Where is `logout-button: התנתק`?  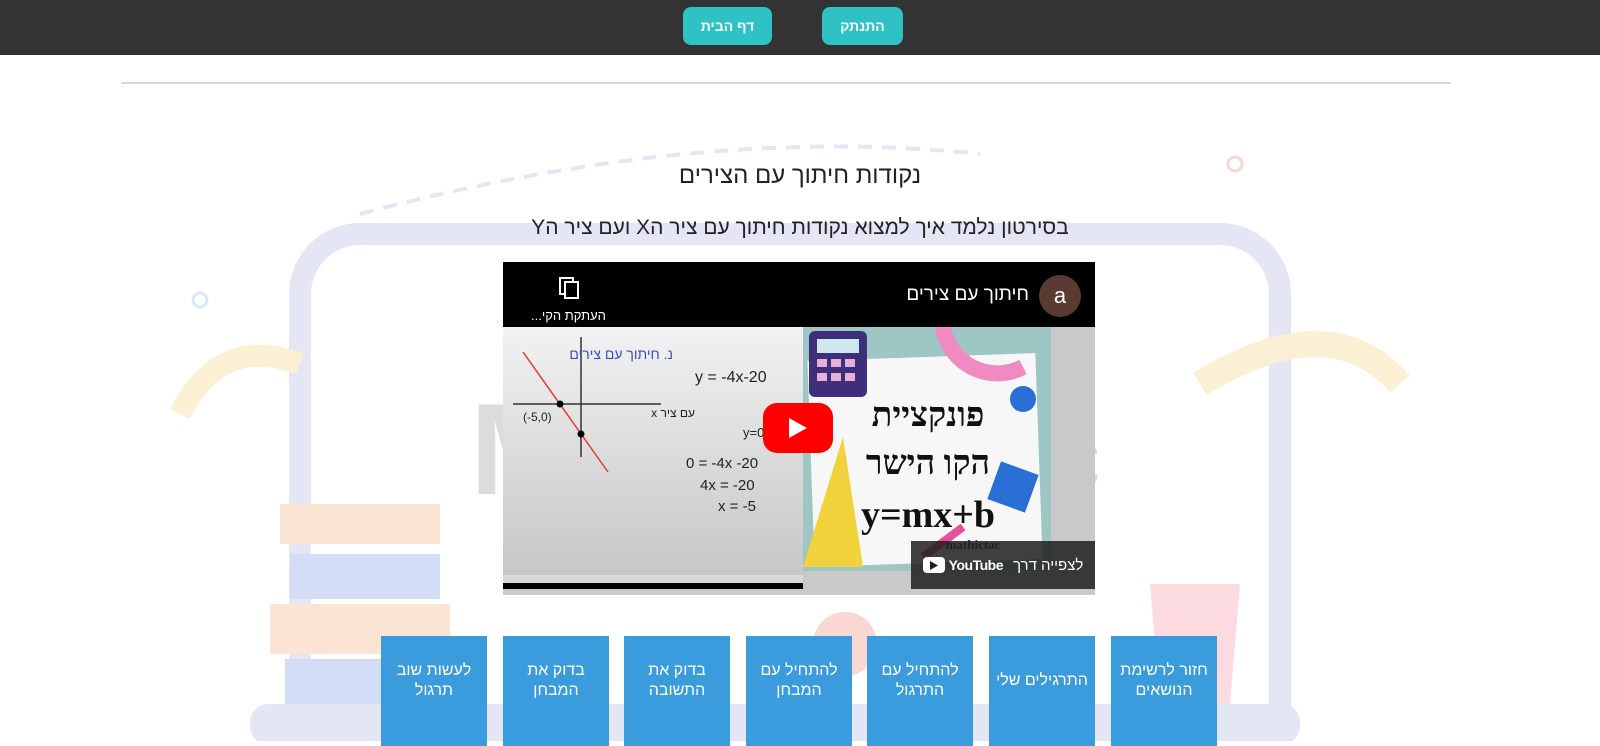 logout-button: התנתק is located at coordinates (862, 26).